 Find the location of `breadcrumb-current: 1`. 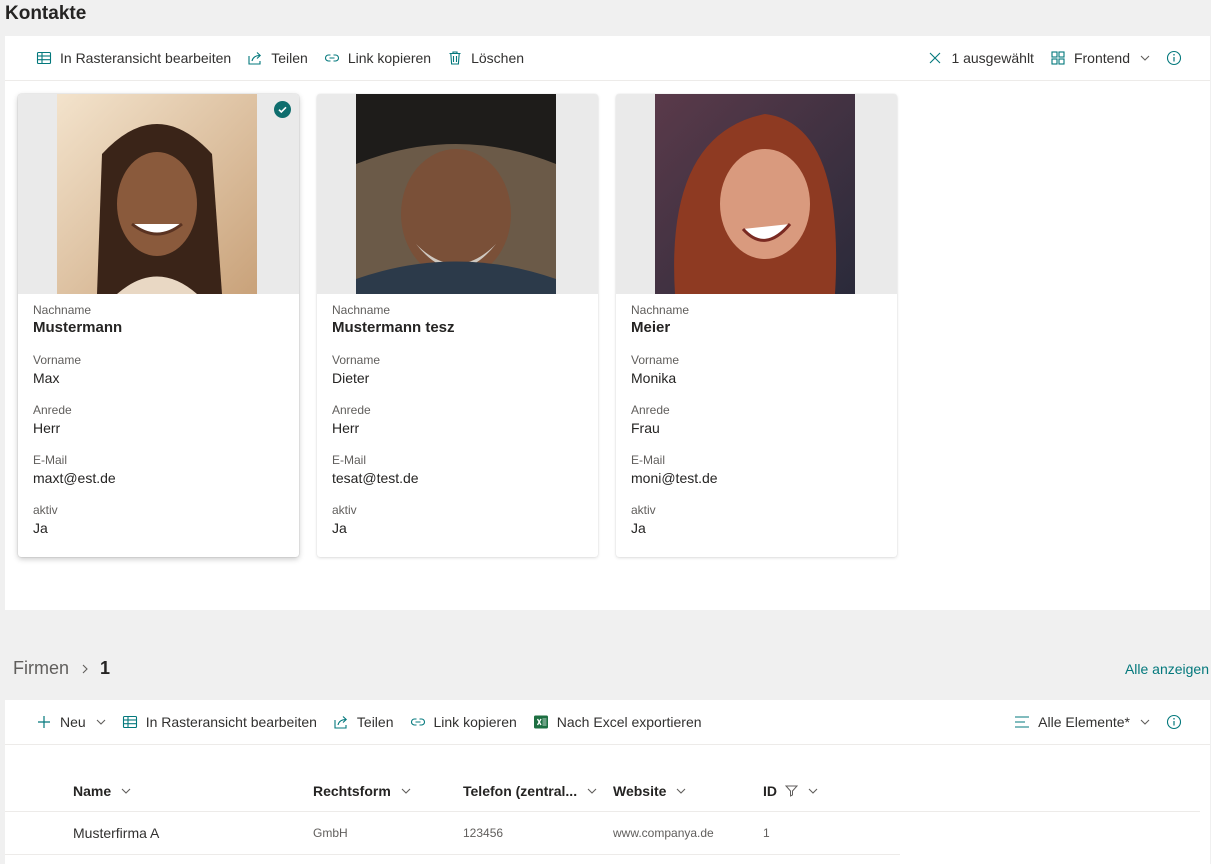

breadcrumb-current: 1 is located at coordinates (105, 668).